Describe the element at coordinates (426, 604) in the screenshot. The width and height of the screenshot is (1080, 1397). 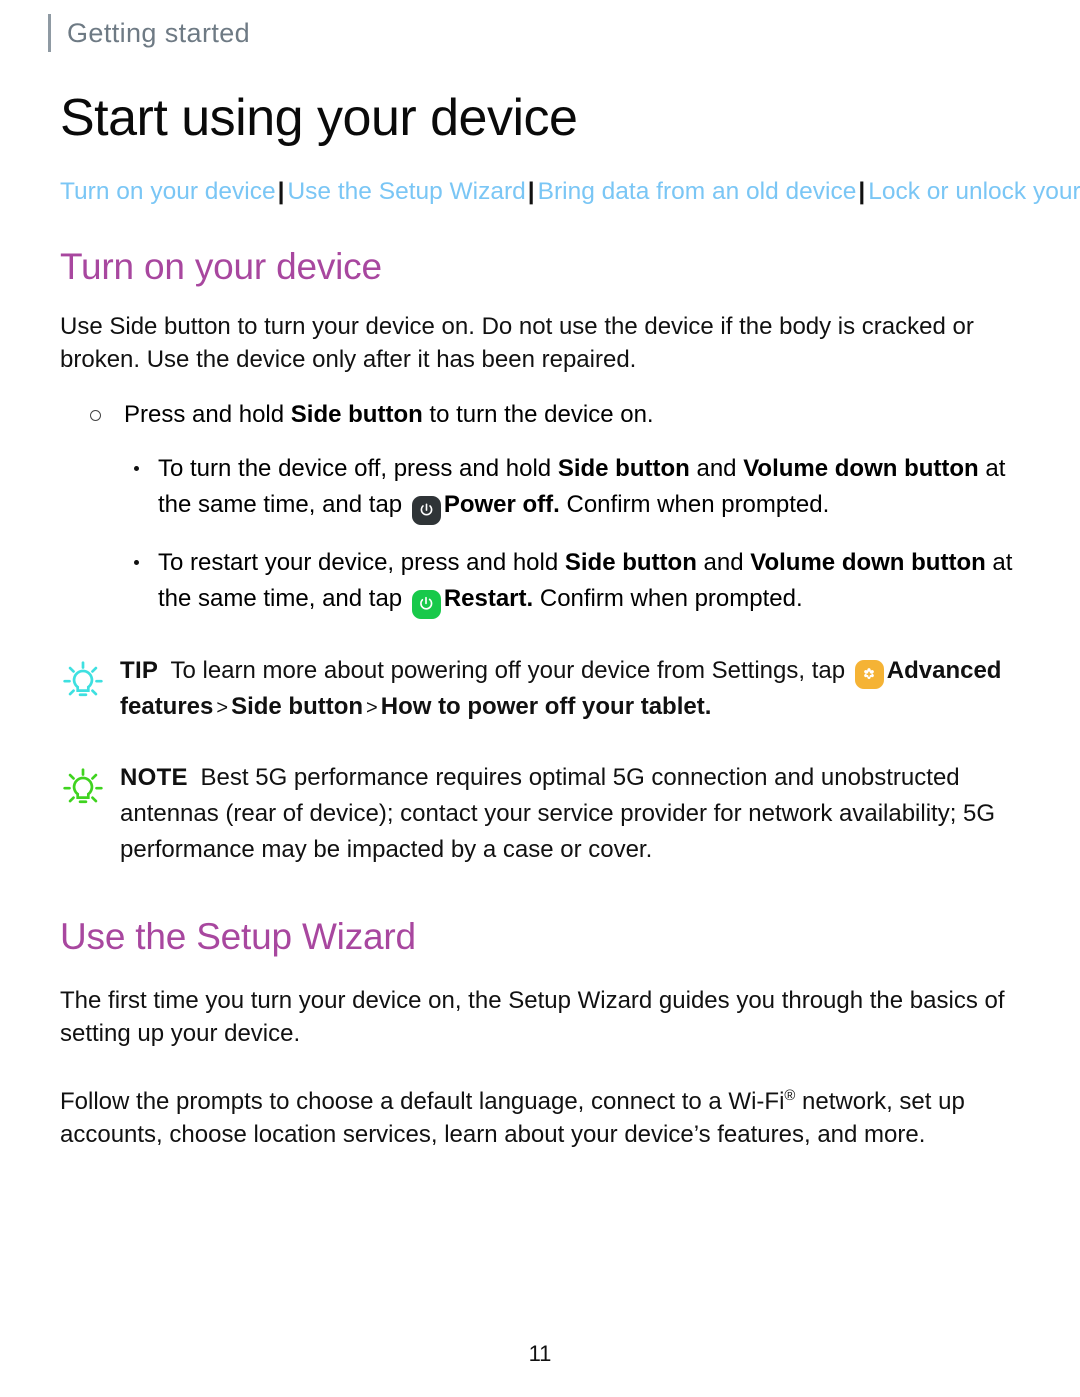
I see `restart-icon` at that location.